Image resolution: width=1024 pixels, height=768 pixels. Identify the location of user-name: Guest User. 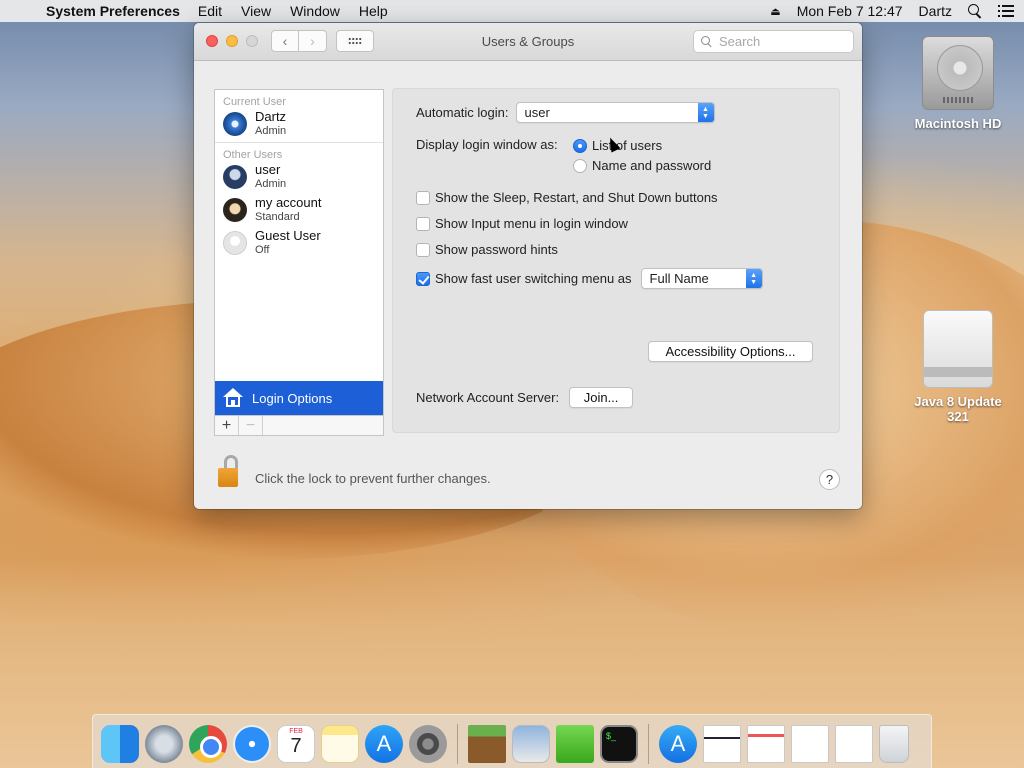
(288, 235).